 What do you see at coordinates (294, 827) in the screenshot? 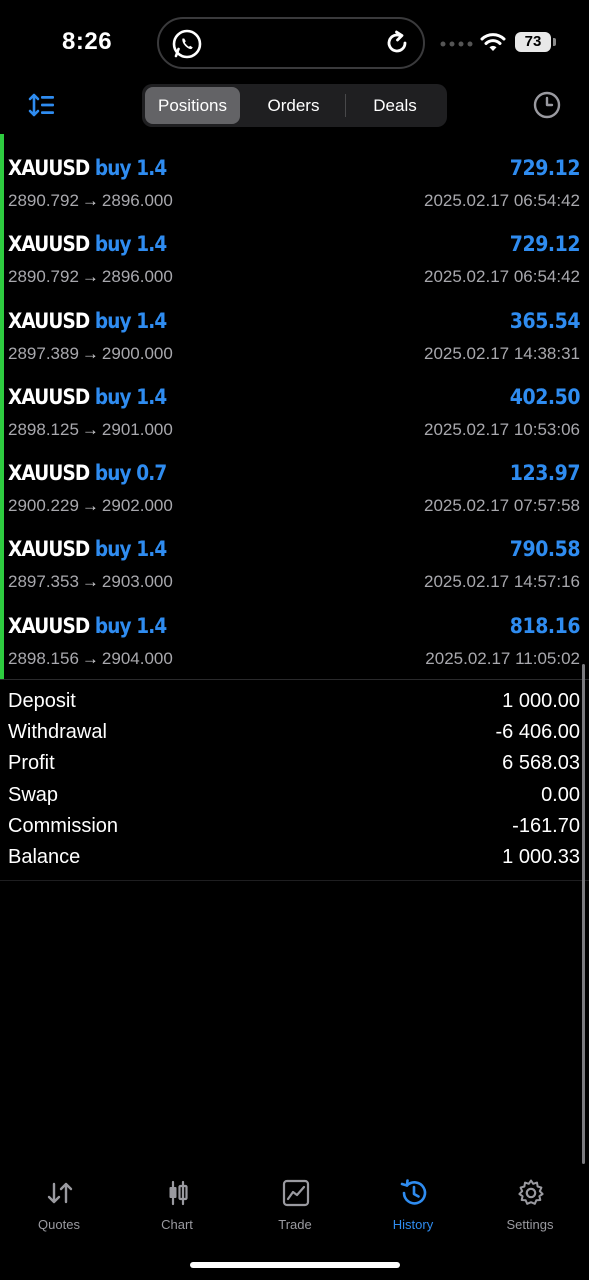
I see `summary-commission: Commission -161.70` at bounding box center [294, 827].